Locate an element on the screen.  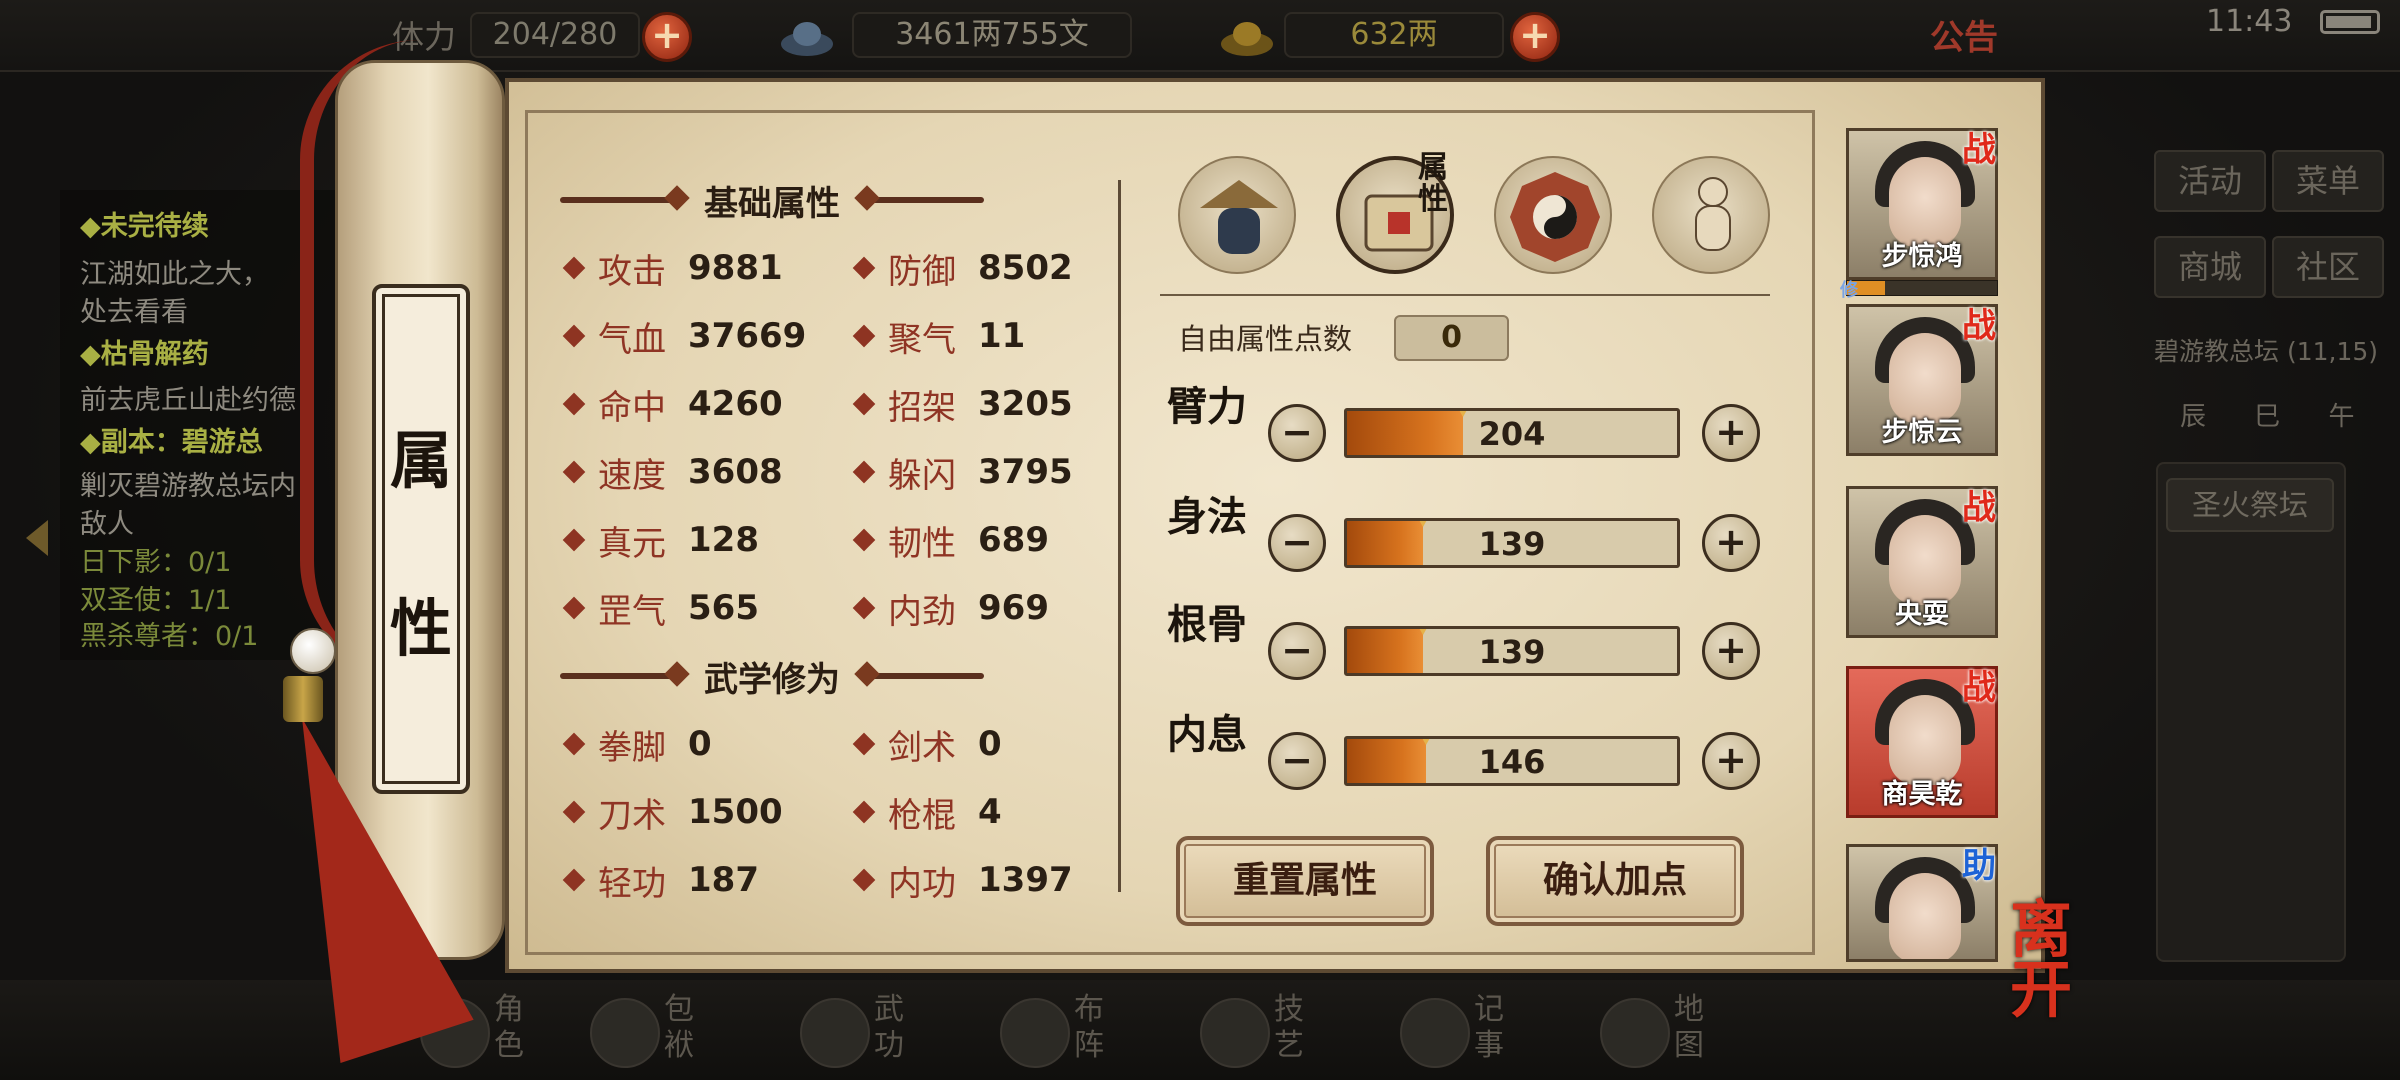
quest-line: 江湖如此之大， is located at coordinates (174, 274).